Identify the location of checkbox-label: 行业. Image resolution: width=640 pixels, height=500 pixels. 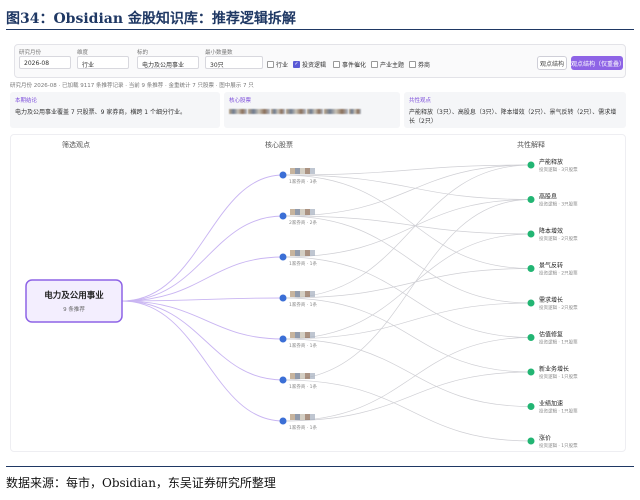
(282, 65).